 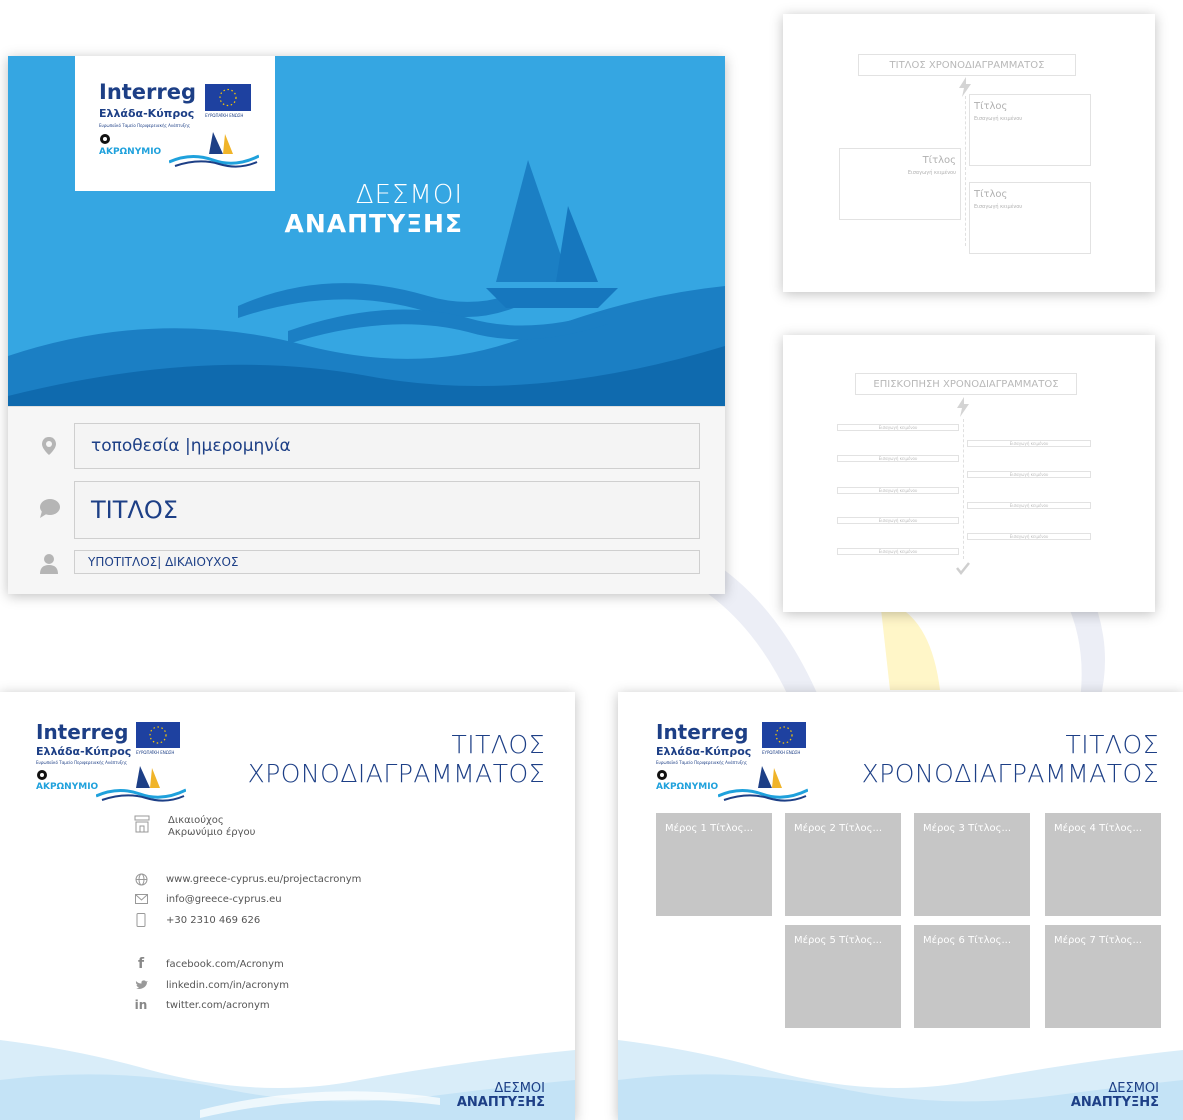 What do you see at coordinates (49, 446) in the screenshot?
I see `location-pin-icon` at bounding box center [49, 446].